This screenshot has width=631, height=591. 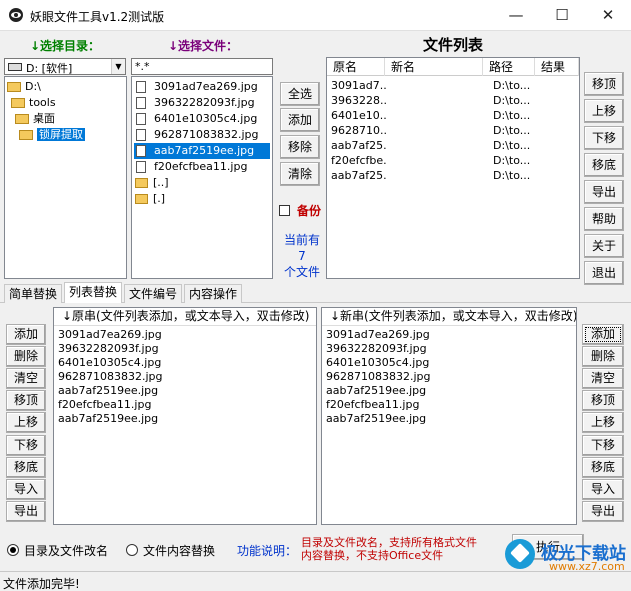 I want to click on drive-icon, so click(x=15, y=67).